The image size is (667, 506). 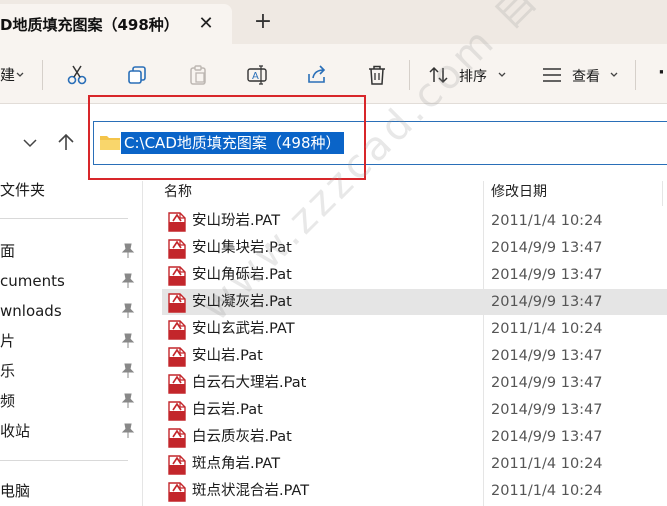 I want to click on sidebar-item-label: cuments, so click(x=32, y=281).